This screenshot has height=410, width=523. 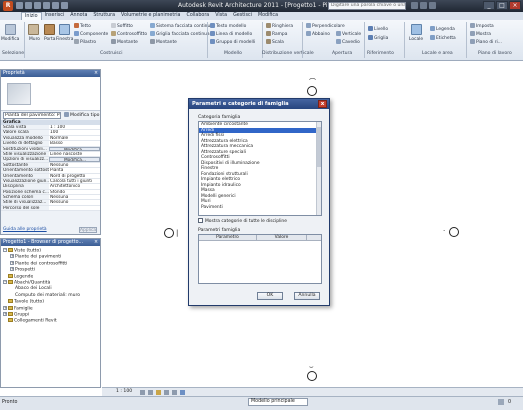 What do you see at coordinates (82, 115) in the screenshot?
I see `edit-type-button: Modifica tipo` at bounding box center [82, 115].